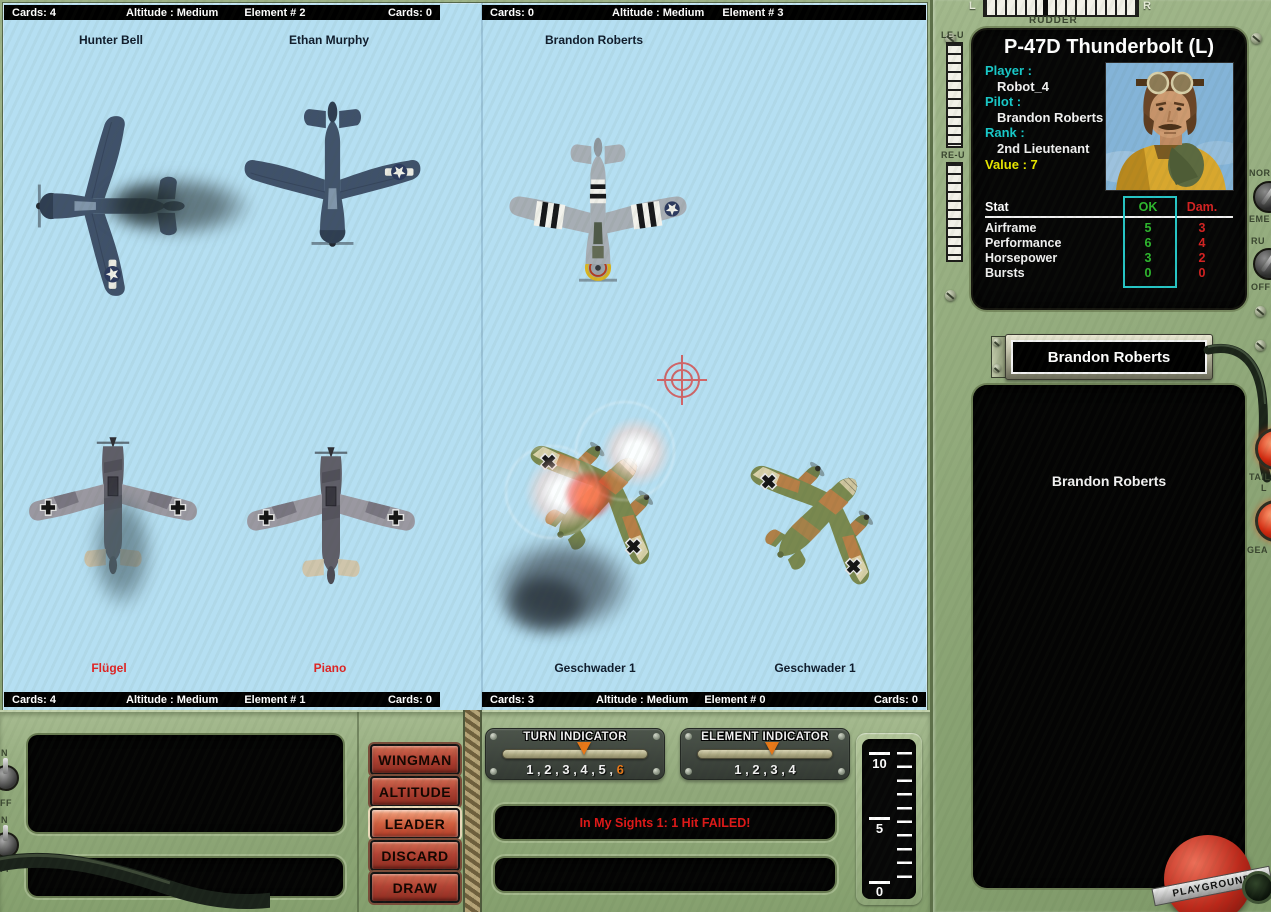 This screenshot has height=912, width=1271. I want to click on aircraft-ethan-murphy, so click(332, 172).